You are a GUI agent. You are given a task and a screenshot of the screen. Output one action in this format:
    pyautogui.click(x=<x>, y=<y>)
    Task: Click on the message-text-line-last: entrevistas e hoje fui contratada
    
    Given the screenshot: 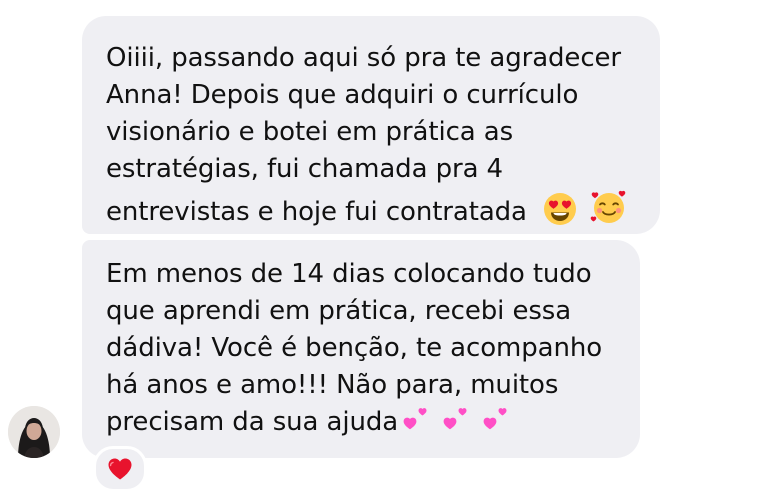 What is the action you would take?
    pyautogui.click(x=371, y=209)
    